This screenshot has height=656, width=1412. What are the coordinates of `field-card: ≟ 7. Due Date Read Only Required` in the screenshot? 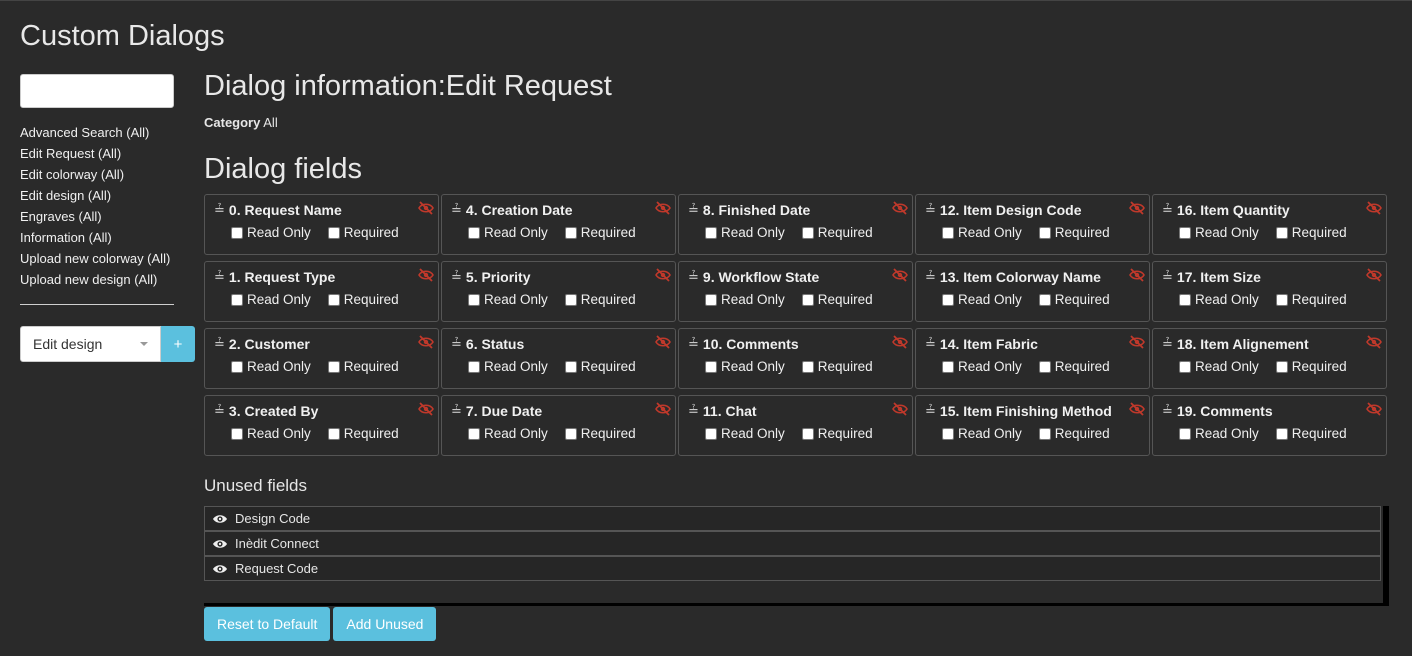 It's located at (558, 425).